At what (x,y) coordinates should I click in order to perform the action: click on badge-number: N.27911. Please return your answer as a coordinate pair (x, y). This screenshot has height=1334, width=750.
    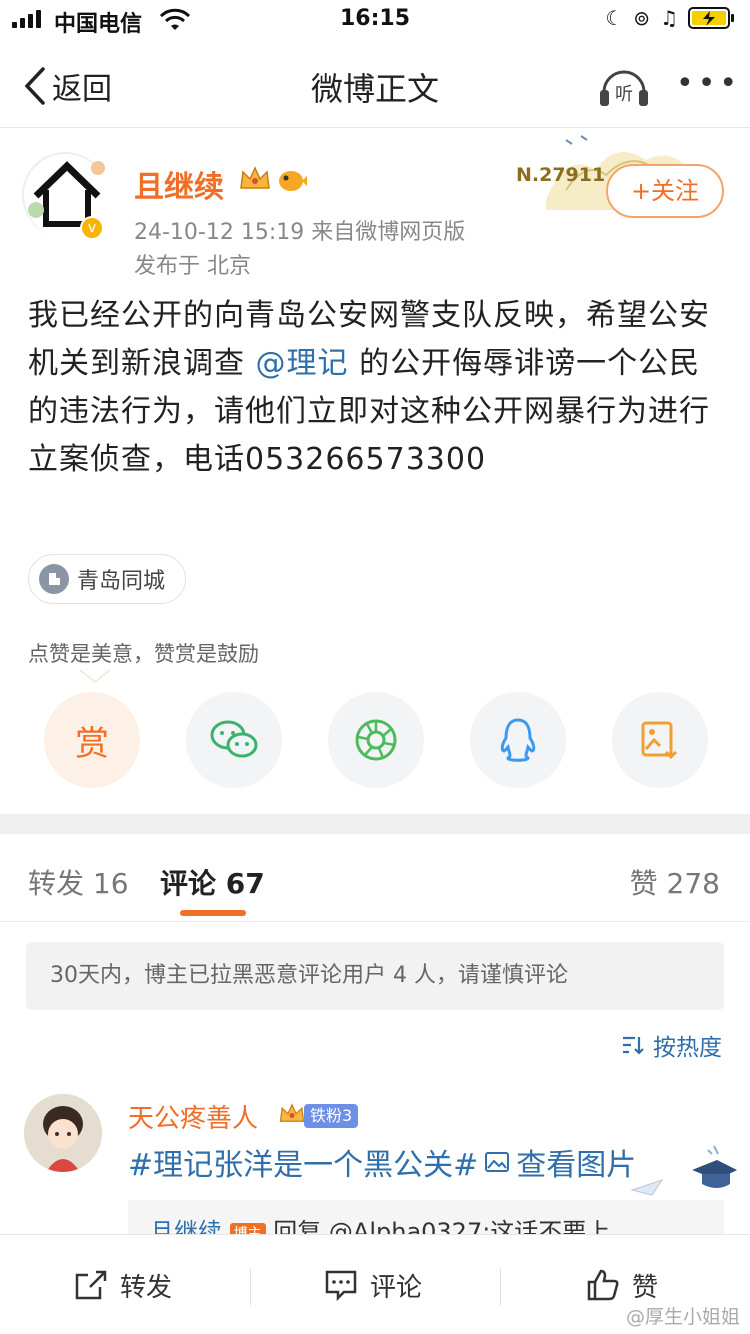
    Looking at the image, I should click on (561, 175).